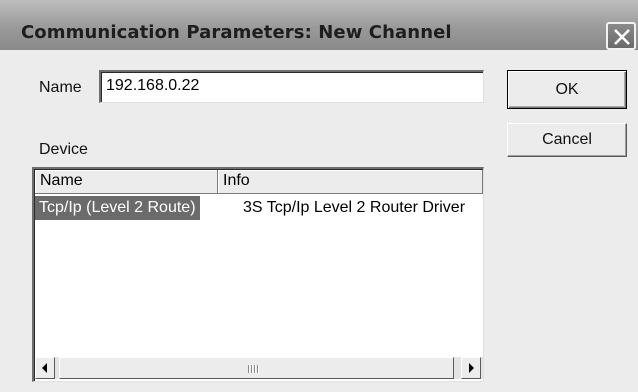 The width and height of the screenshot is (638, 392). I want to click on column-header-name: Name, so click(126, 182).